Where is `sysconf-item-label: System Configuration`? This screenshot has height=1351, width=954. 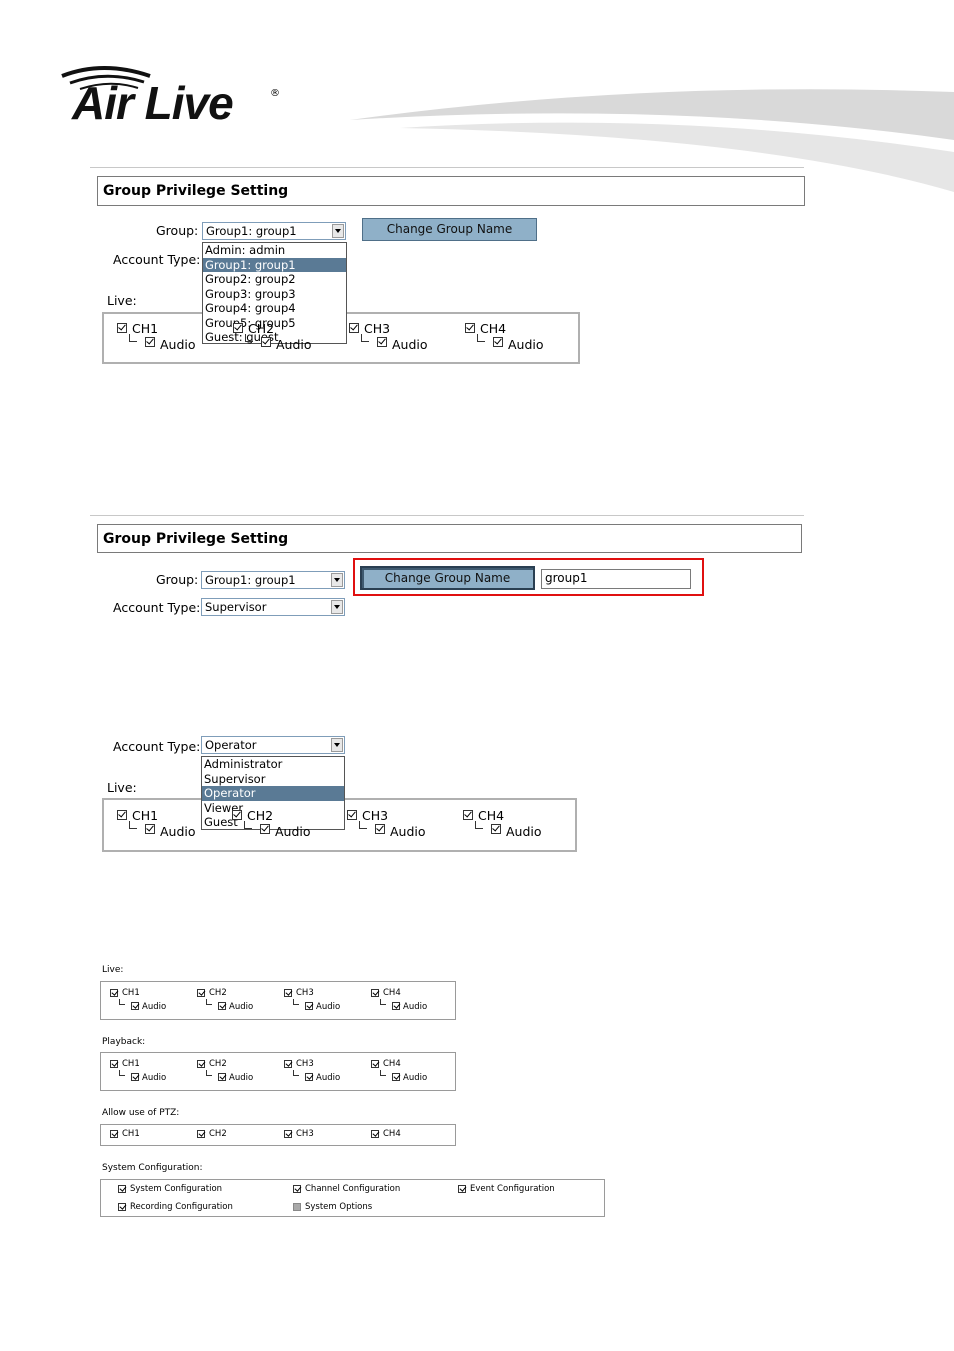
sysconf-item-label: System Configuration is located at coordinates (176, 1189).